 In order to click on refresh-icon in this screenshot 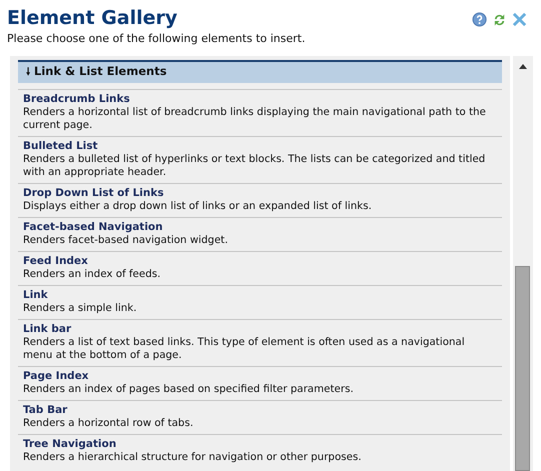, I will do `click(499, 20)`.